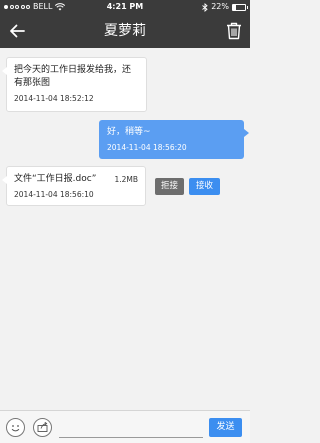 The image size is (320, 443). I want to click on file-name: 文件“工作日报.doc”, so click(55, 179).